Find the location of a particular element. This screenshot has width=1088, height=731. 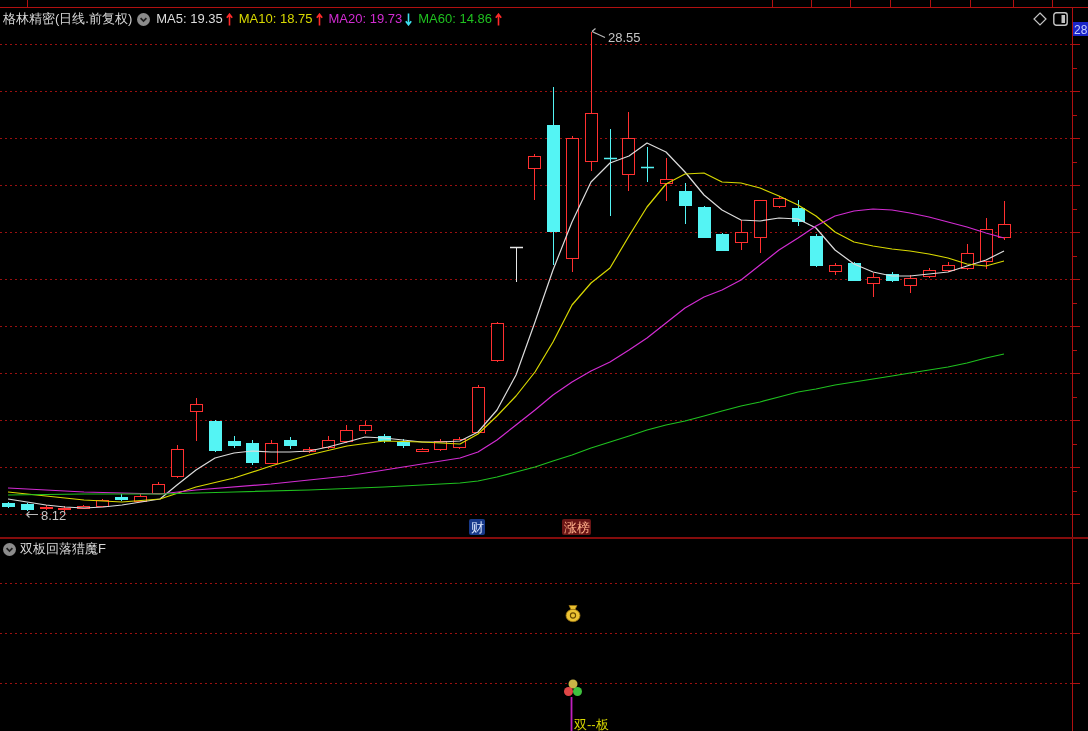

signal-label: 双--板 is located at coordinates (591, 724).